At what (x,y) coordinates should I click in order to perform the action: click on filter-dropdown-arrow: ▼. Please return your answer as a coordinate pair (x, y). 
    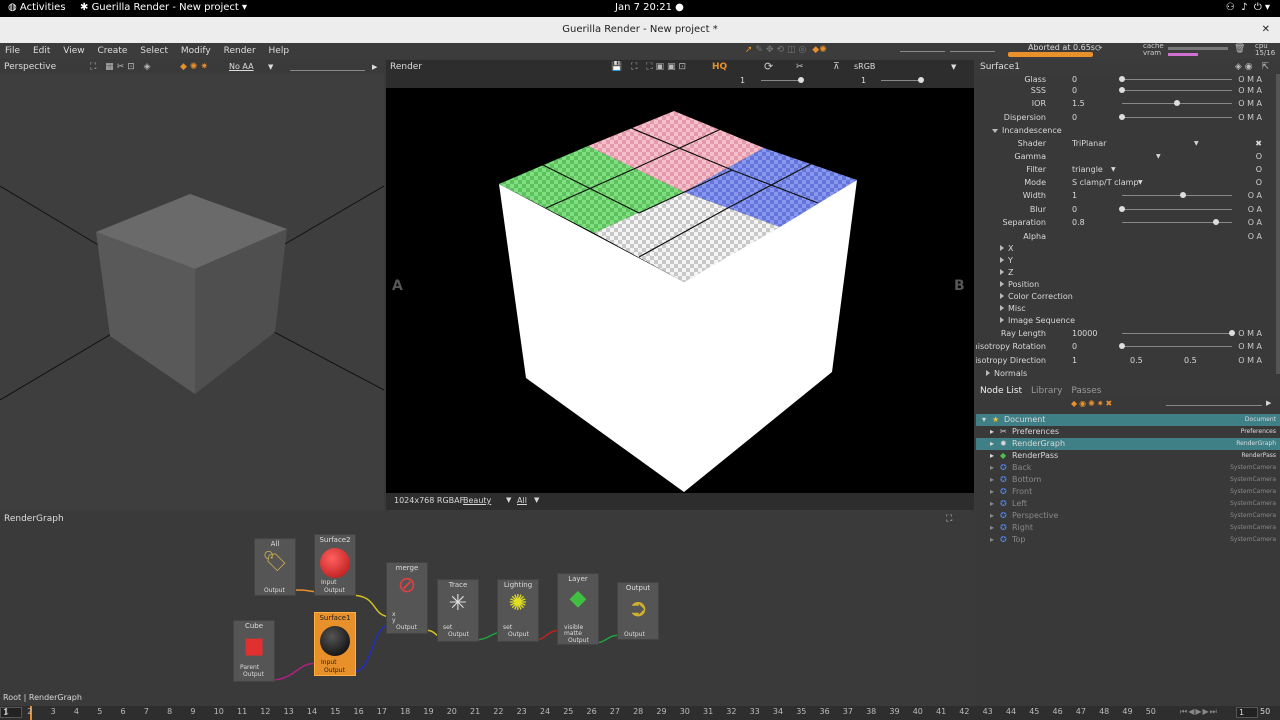
    Looking at the image, I should click on (536, 500).